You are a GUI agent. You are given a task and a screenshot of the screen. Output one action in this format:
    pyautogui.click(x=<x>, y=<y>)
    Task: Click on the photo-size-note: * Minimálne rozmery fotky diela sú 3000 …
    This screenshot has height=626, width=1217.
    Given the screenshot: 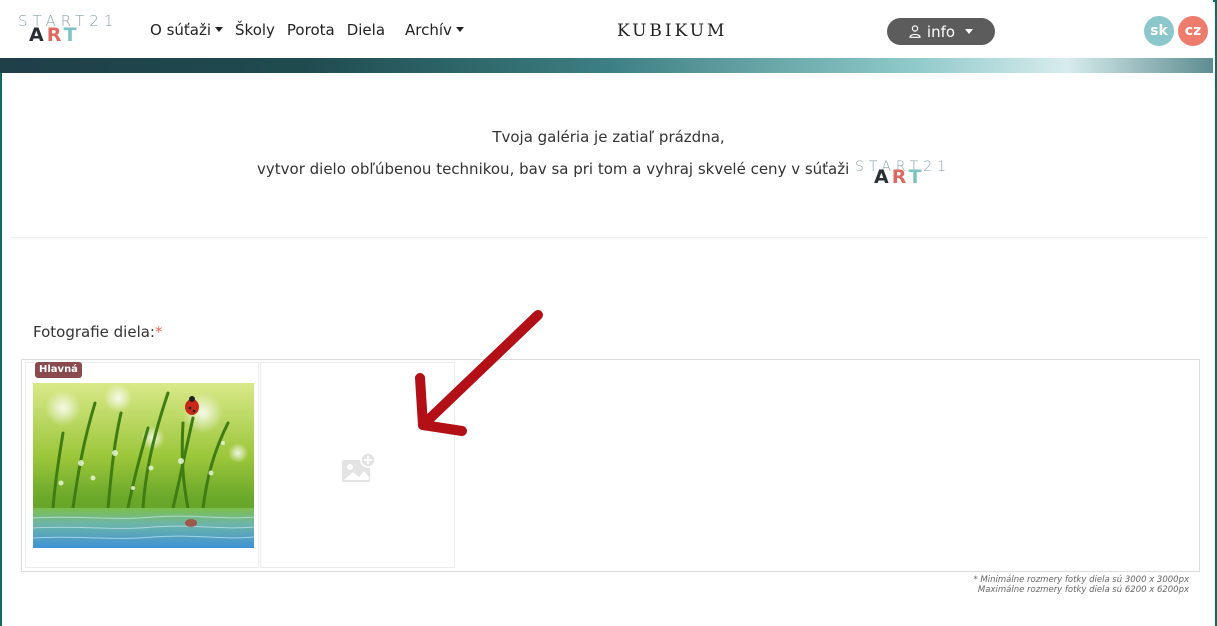 What is the action you would take?
    pyautogui.click(x=1081, y=585)
    